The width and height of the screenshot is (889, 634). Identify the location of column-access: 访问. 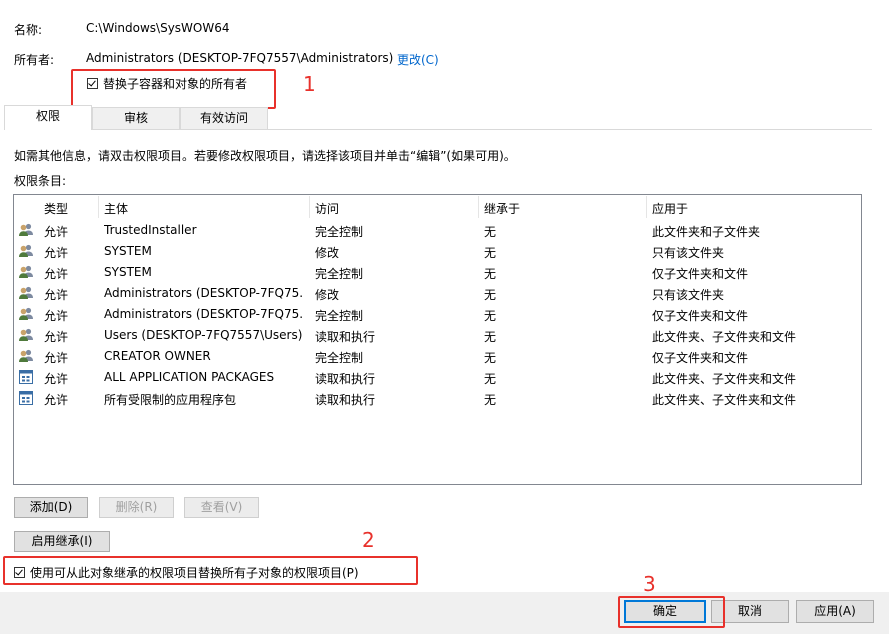
(327, 208).